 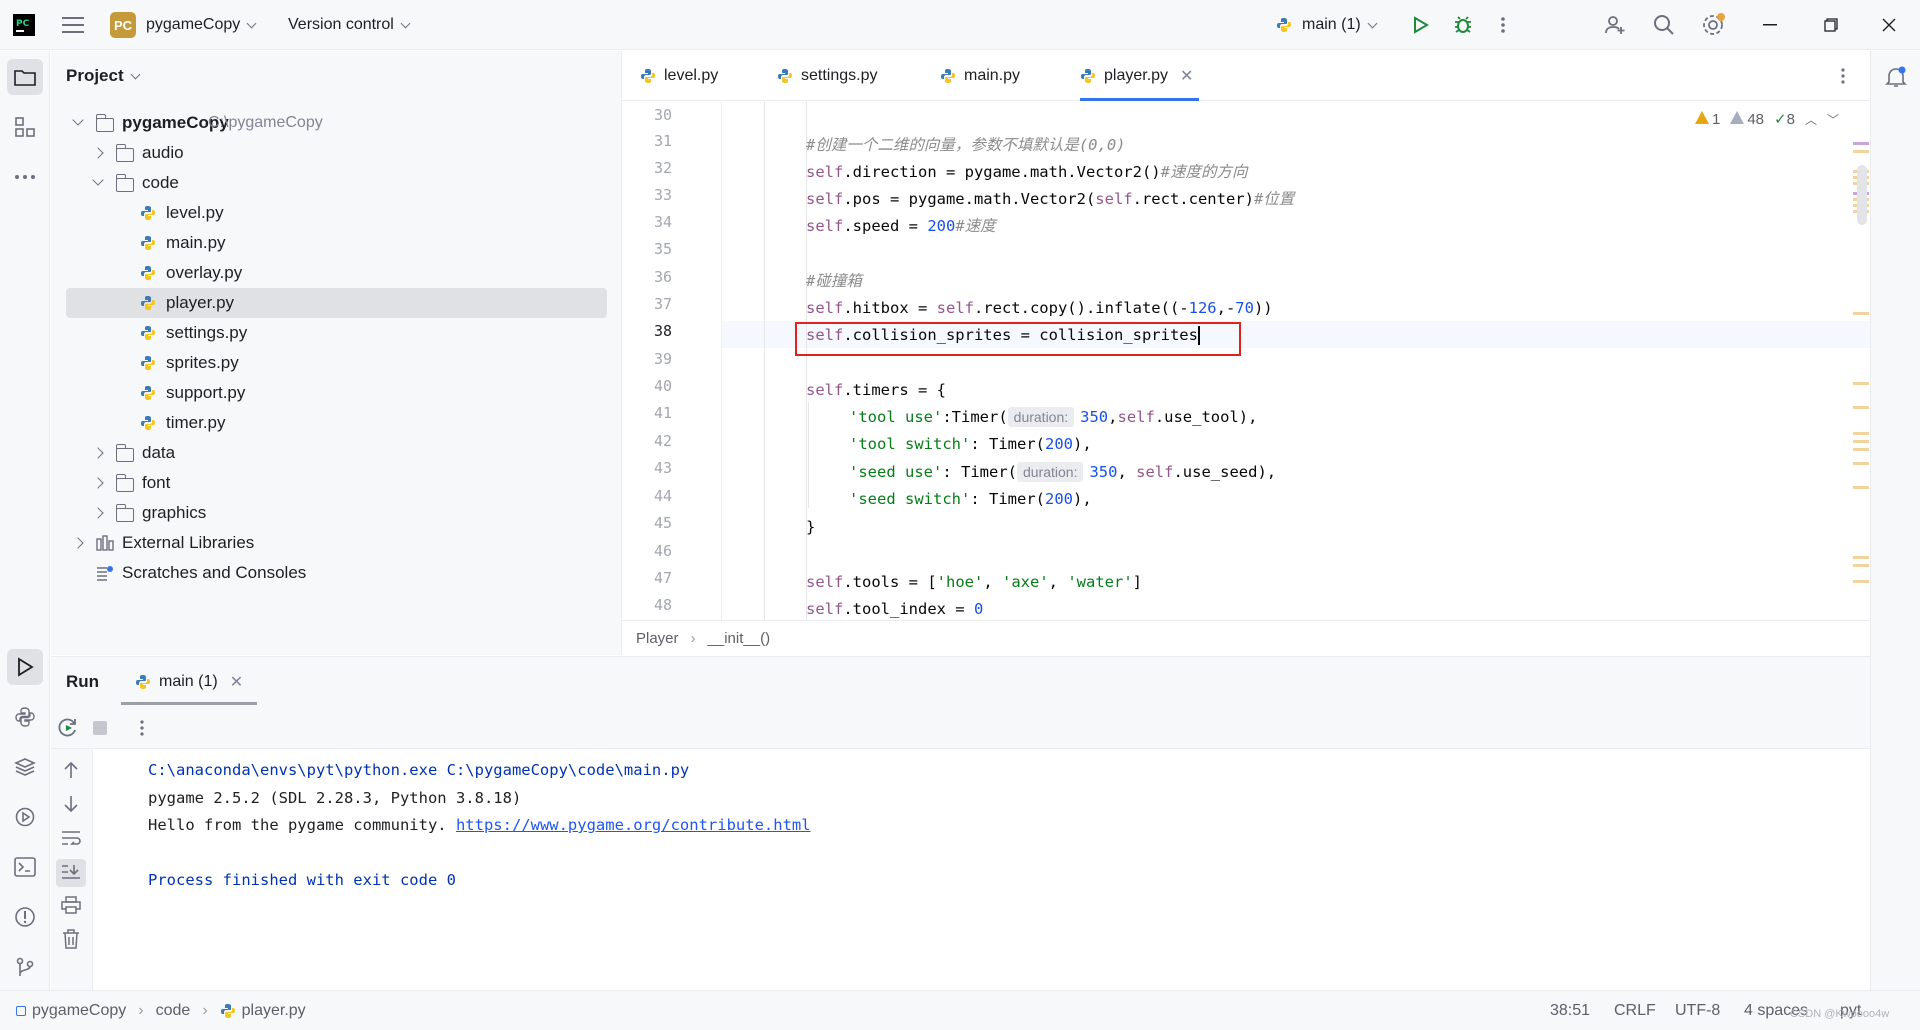 I want to click on tree-item-code: code, so click(x=336, y=183).